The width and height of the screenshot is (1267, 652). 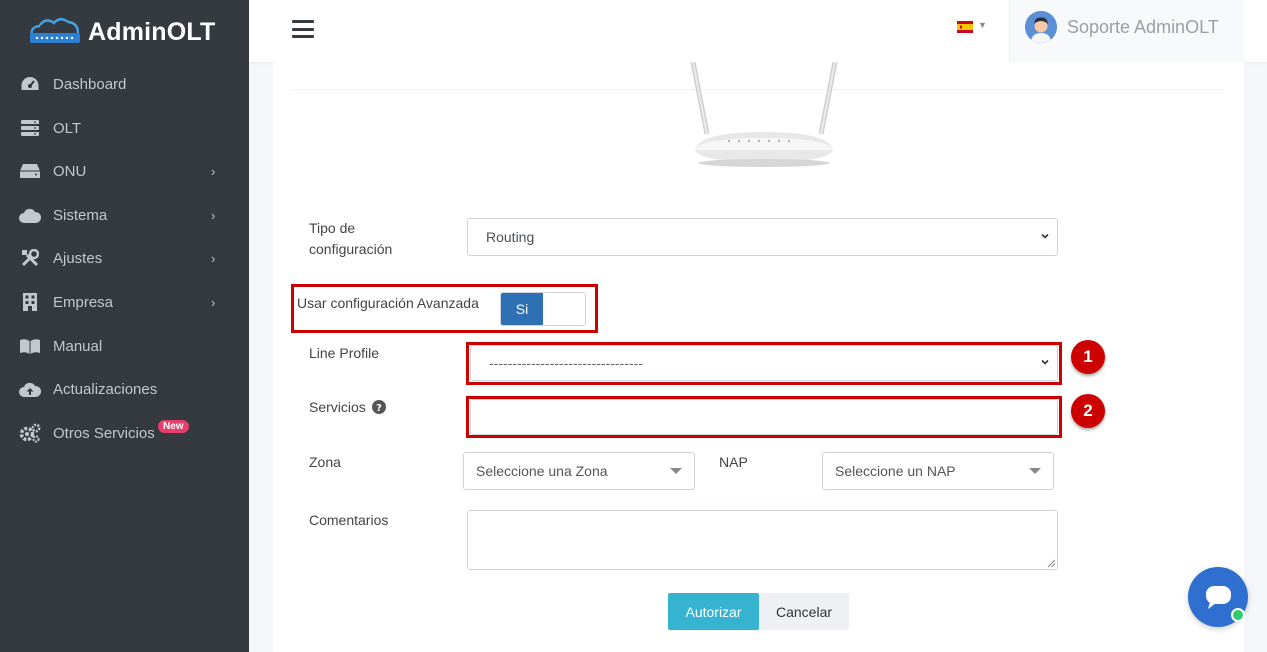 What do you see at coordinates (30, 302) in the screenshot?
I see `building-icon` at bounding box center [30, 302].